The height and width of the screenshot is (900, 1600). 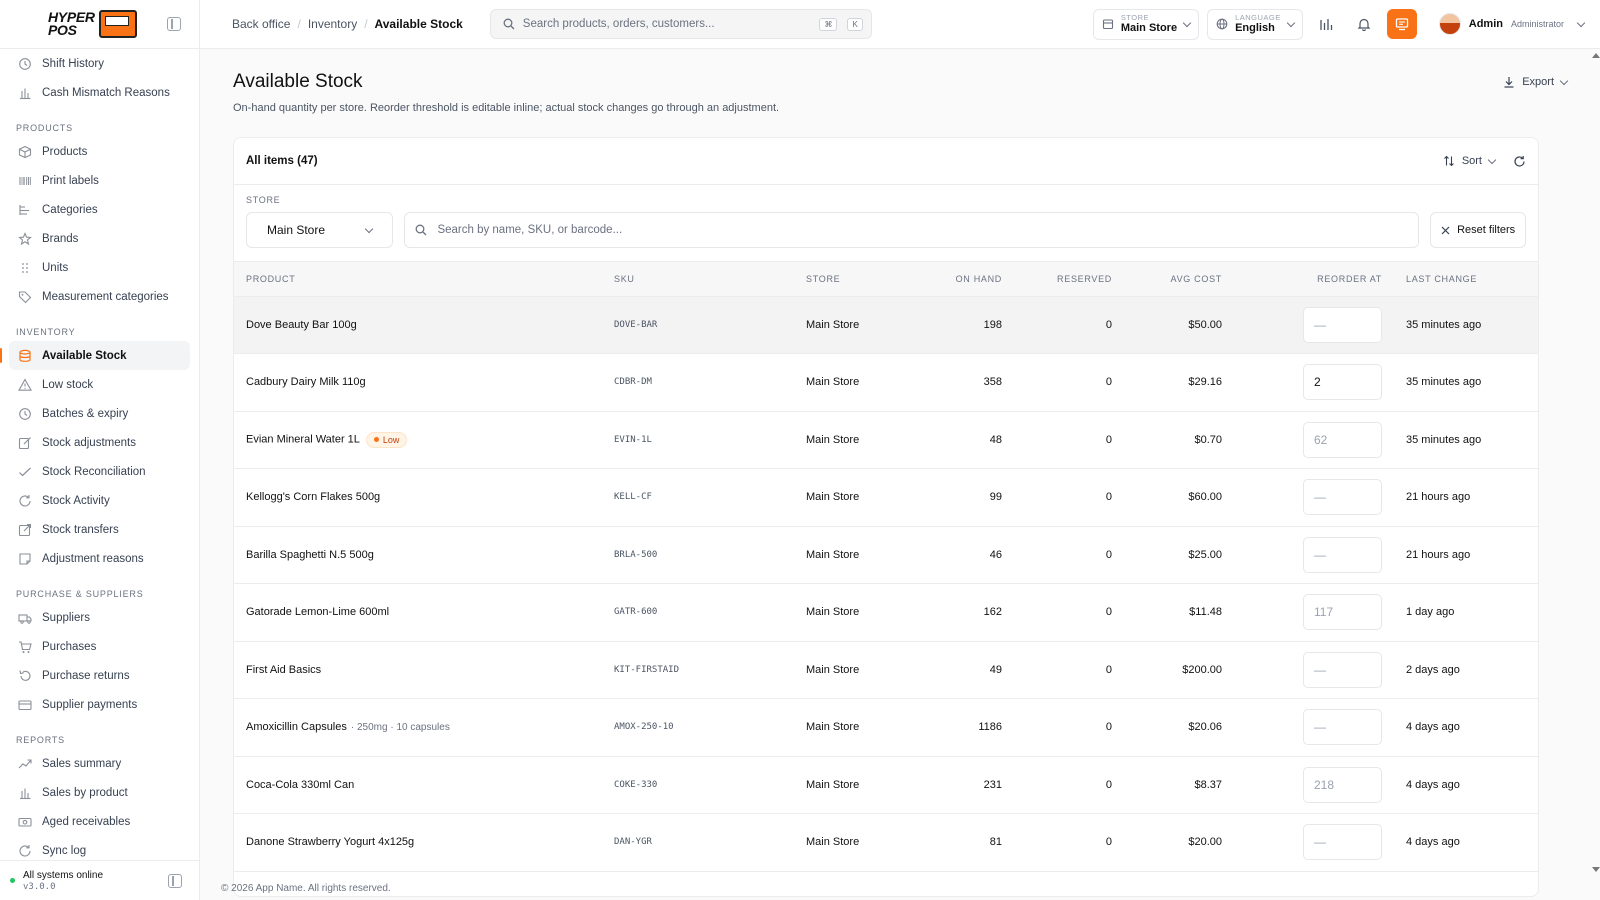 What do you see at coordinates (1146, 24) in the screenshot?
I see `store-switcher: STORE Main Store` at bounding box center [1146, 24].